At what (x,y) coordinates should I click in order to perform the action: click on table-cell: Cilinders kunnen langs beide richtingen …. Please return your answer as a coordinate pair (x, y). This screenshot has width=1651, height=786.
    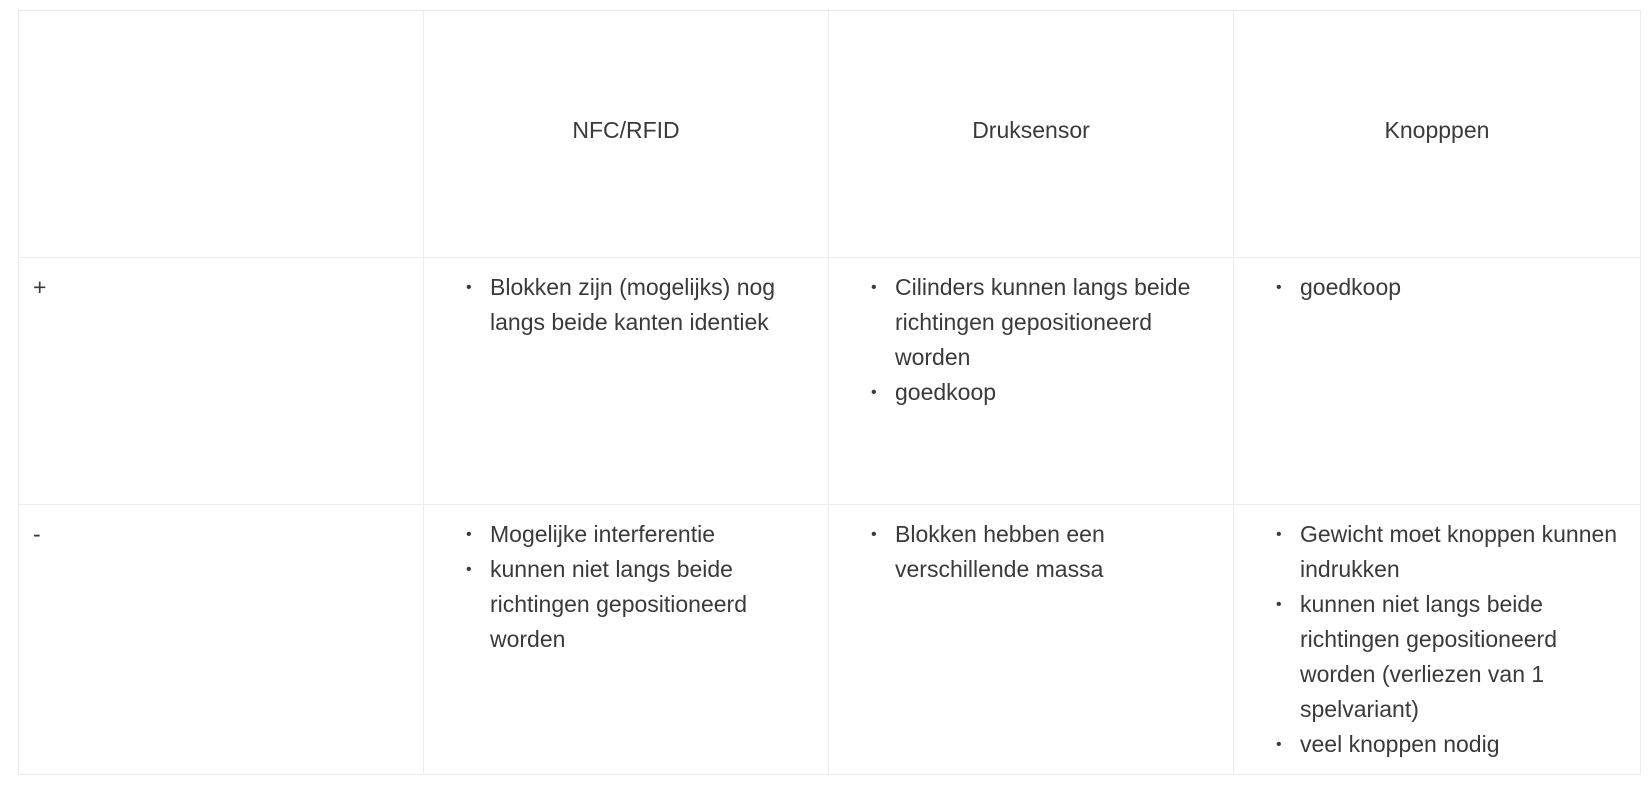
    Looking at the image, I should click on (1031, 381).